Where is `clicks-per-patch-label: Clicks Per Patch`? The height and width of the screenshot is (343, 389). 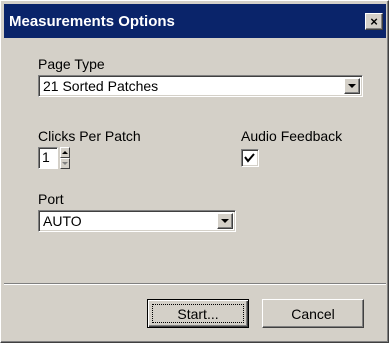 clicks-per-patch-label: Clicks Per Patch is located at coordinates (89, 136).